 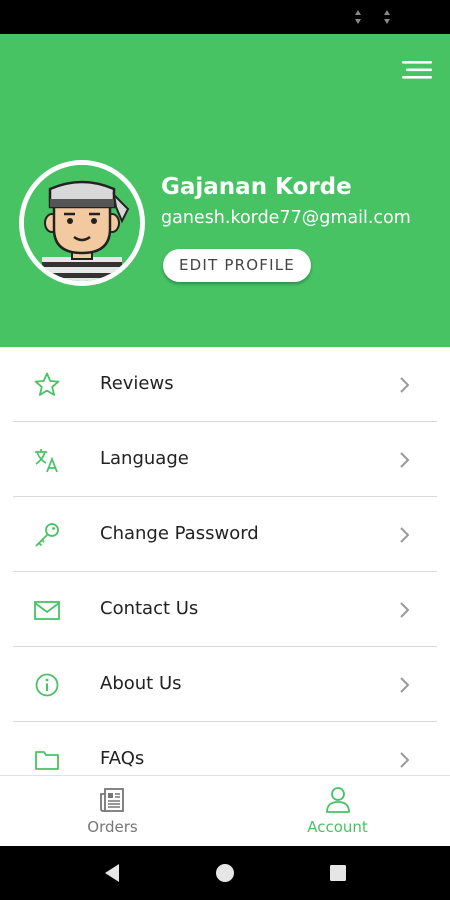 What do you see at coordinates (225, 748) in the screenshot?
I see `menu-item-faqs: FAQs` at bounding box center [225, 748].